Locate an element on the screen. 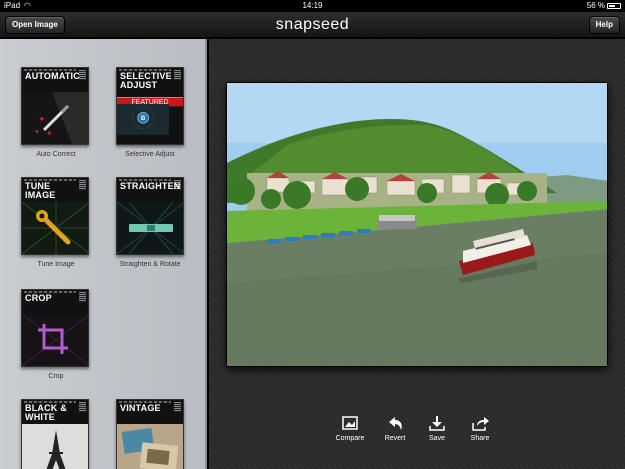 The width and height of the screenshot is (625, 469). tool-tile-black-white: BLACK & WHITE is located at coordinates (55, 434).